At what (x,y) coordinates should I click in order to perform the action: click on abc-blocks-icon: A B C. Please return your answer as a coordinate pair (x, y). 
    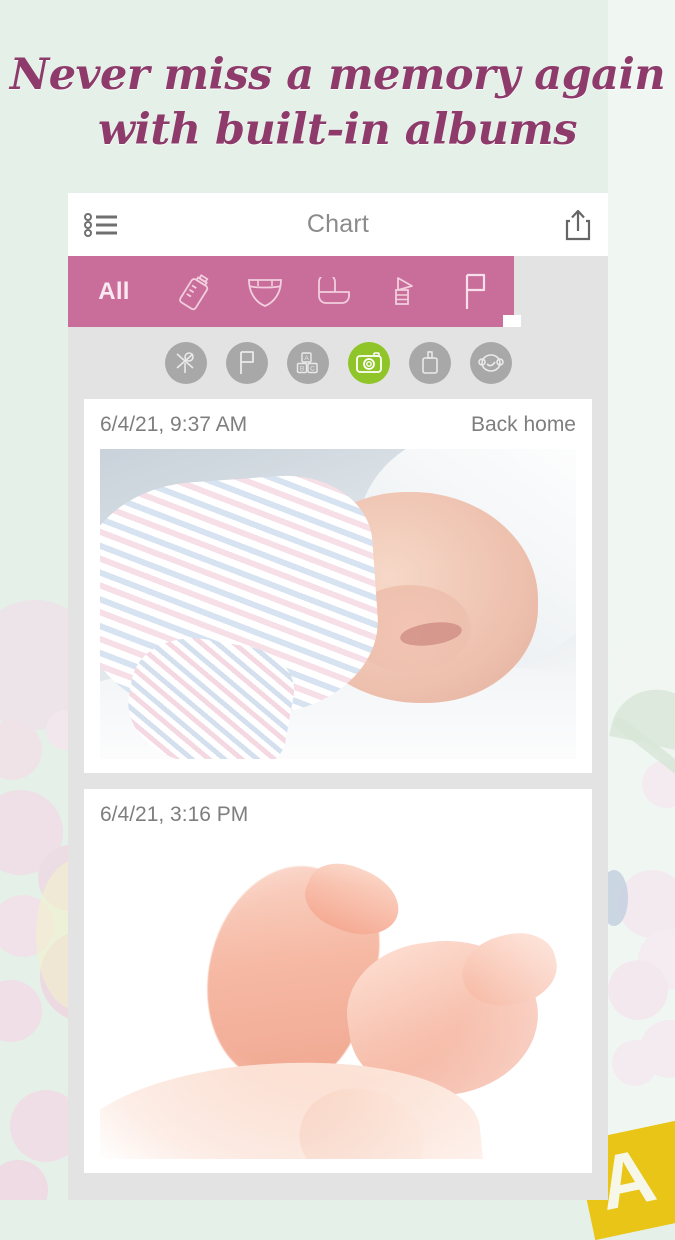
    Looking at the image, I should click on (308, 363).